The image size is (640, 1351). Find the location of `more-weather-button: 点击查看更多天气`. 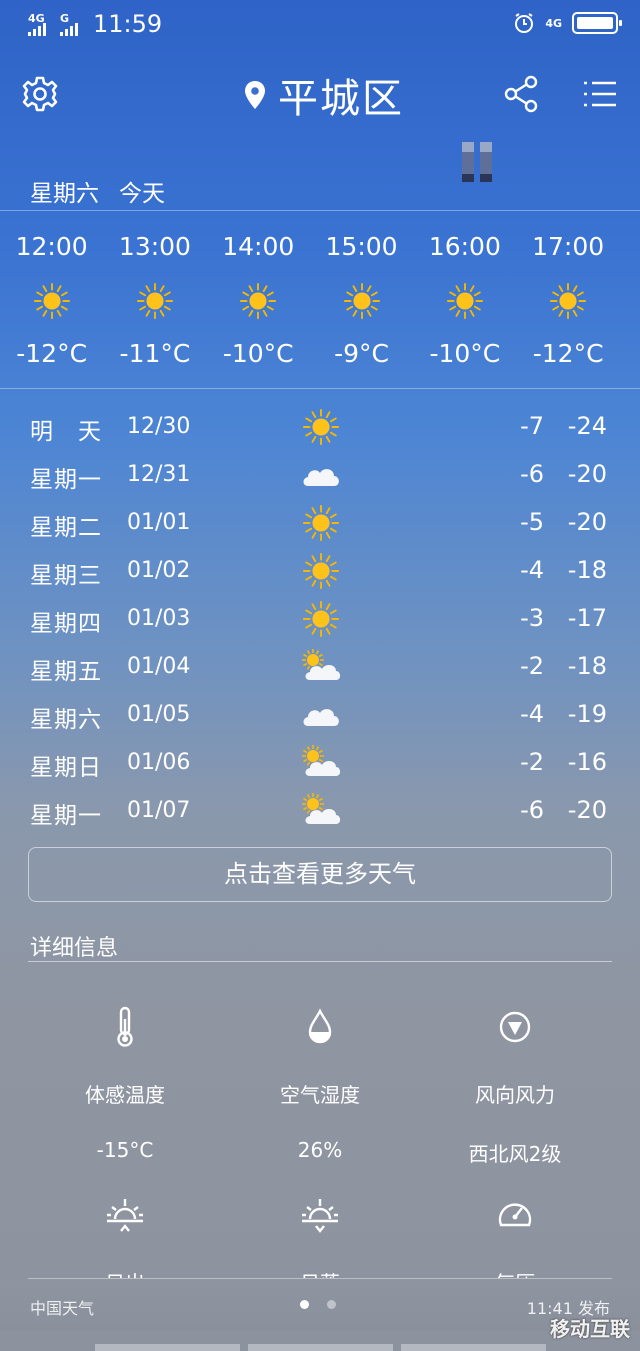

more-weather-button: 点击查看更多天气 is located at coordinates (320, 874).